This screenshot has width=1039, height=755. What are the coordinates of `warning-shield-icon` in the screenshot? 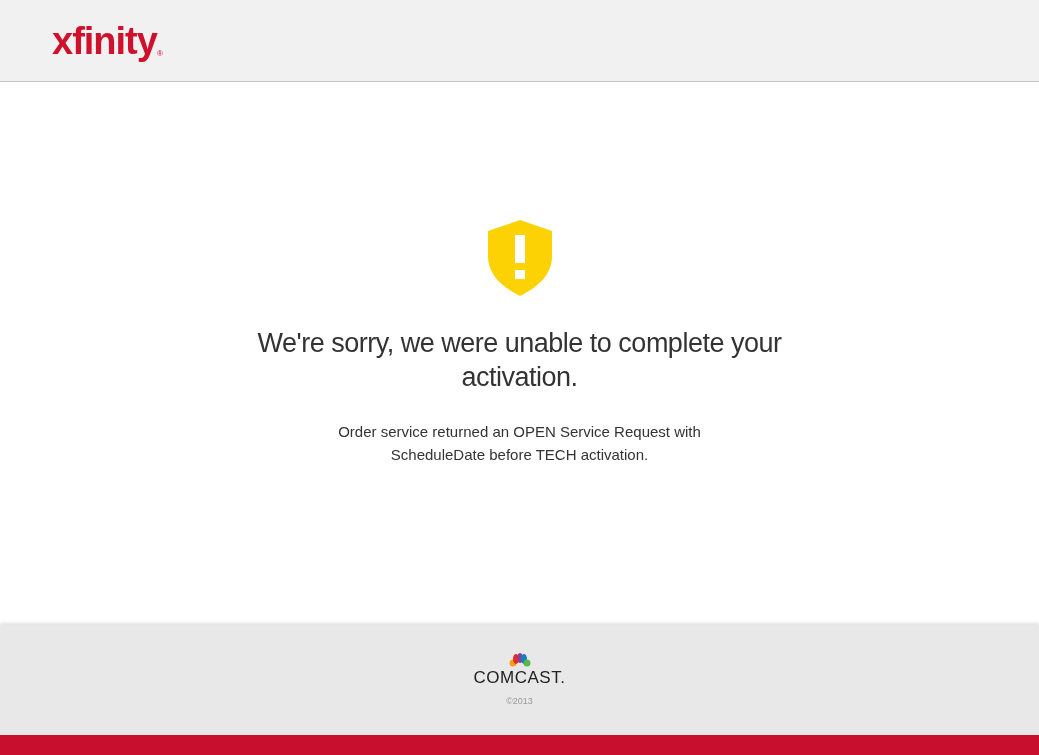 It's located at (519, 258).